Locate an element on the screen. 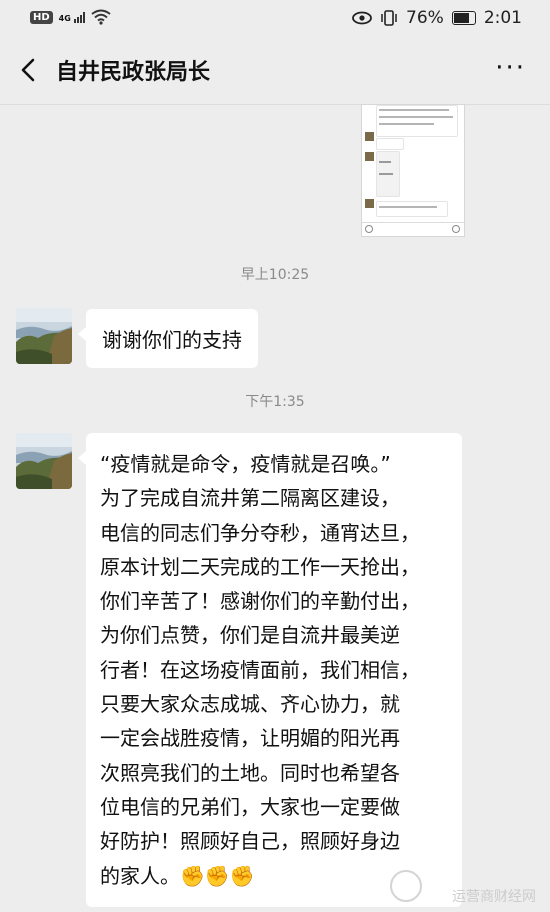  more-dots-icon: ··· is located at coordinates (510, 68).